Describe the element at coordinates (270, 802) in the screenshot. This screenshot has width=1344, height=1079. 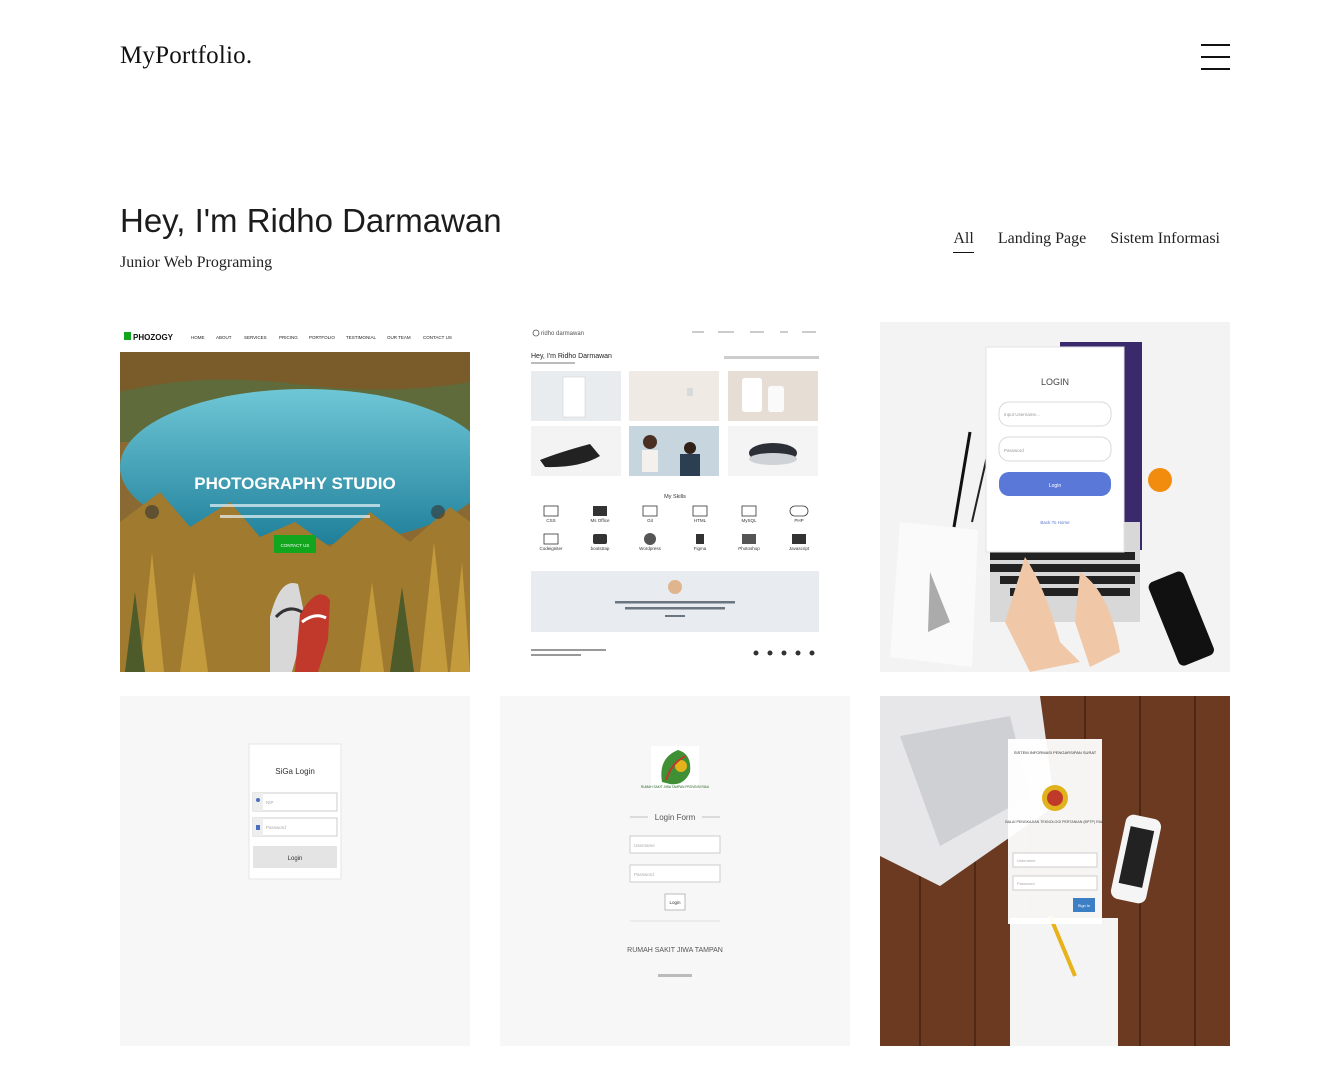
I see `siga-nip-field: NIP` at that location.